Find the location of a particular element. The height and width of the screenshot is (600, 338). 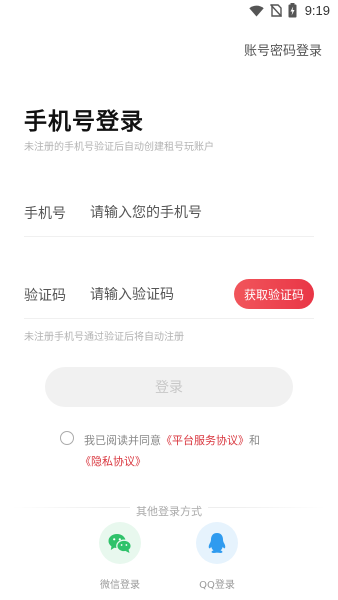

status-icons: 9:19 is located at coordinates (289, 10).